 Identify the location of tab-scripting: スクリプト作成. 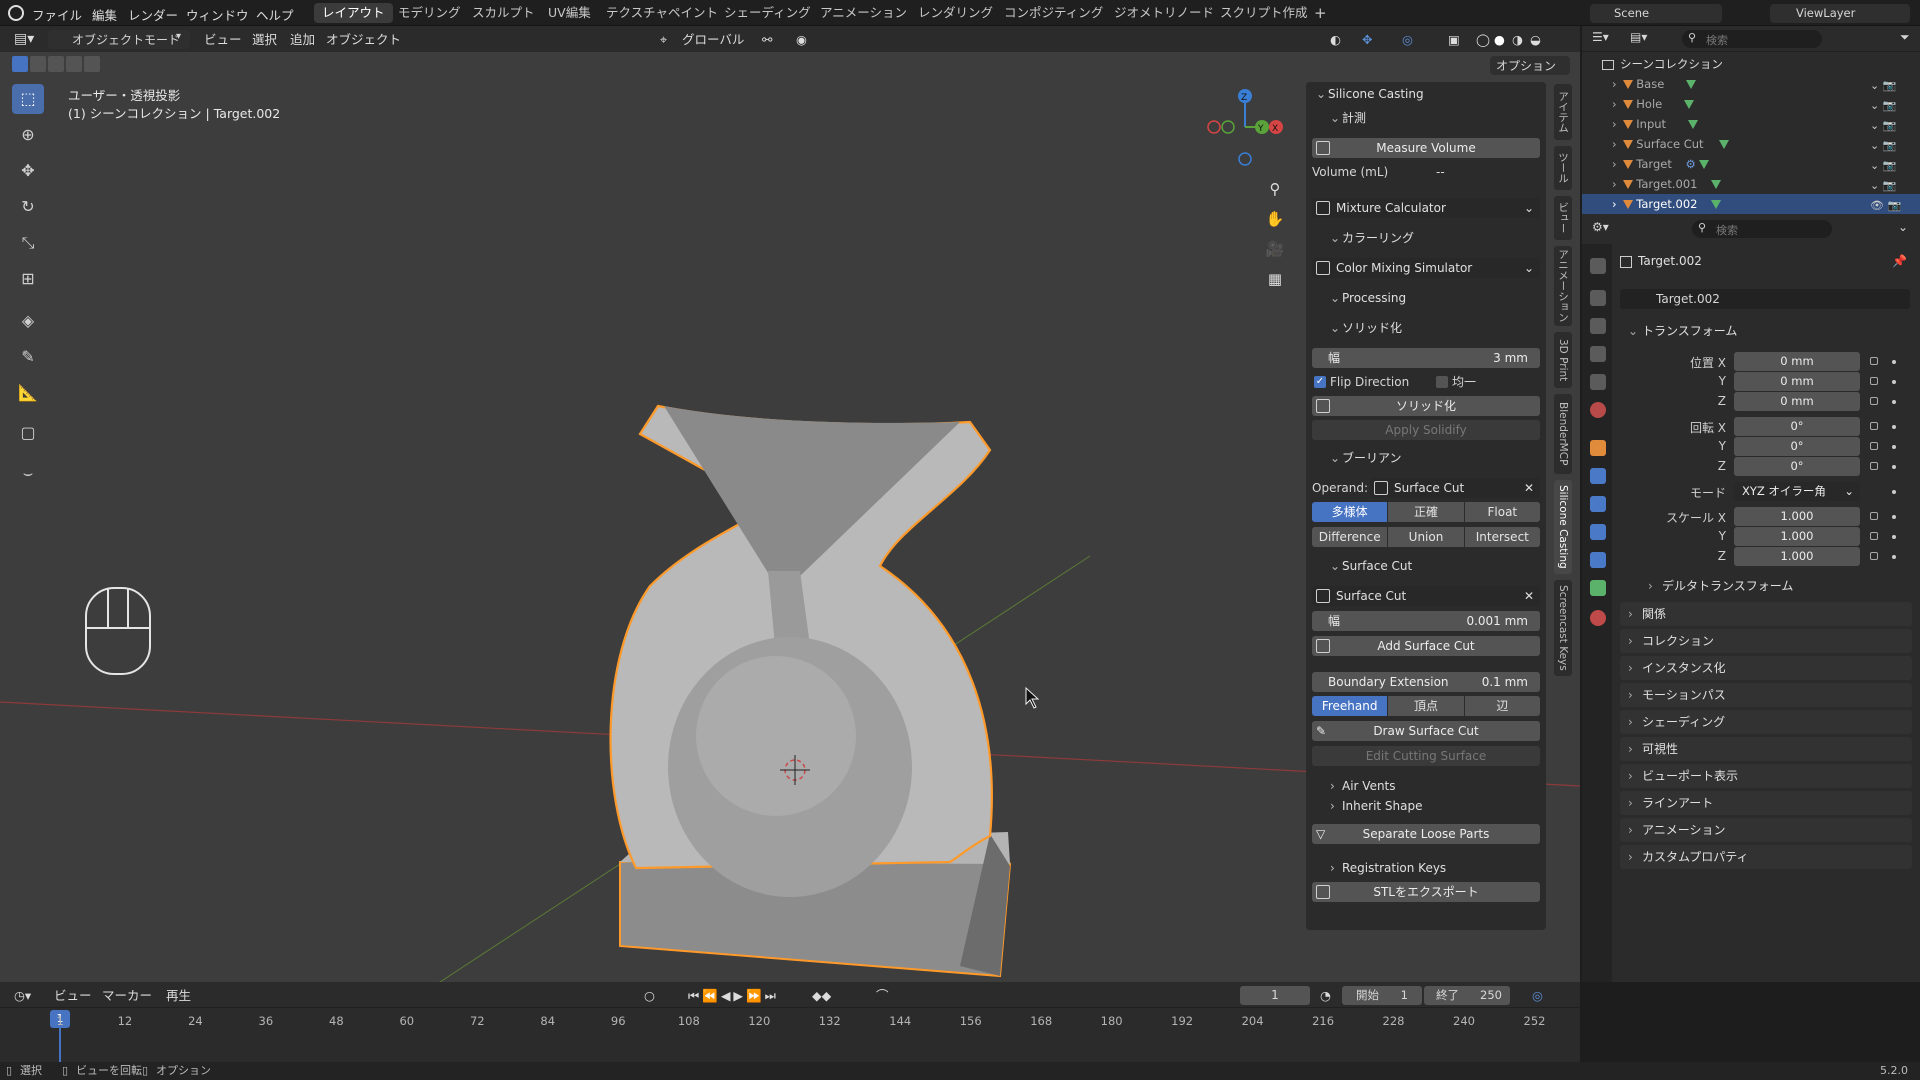
(1264, 13).